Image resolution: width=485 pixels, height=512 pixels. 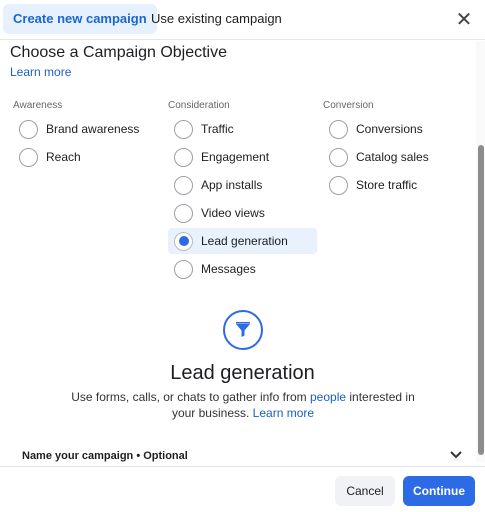 I want to click on option-label: App installs, so click(x=232, y=185).